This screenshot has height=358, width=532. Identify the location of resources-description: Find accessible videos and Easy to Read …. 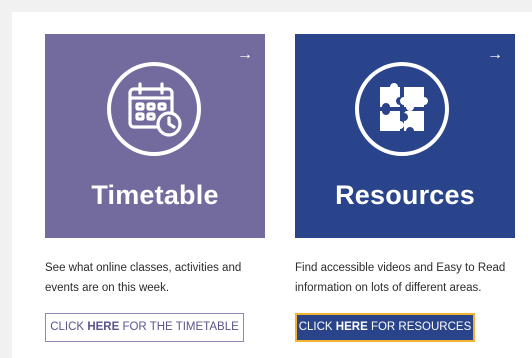
(400, 278).